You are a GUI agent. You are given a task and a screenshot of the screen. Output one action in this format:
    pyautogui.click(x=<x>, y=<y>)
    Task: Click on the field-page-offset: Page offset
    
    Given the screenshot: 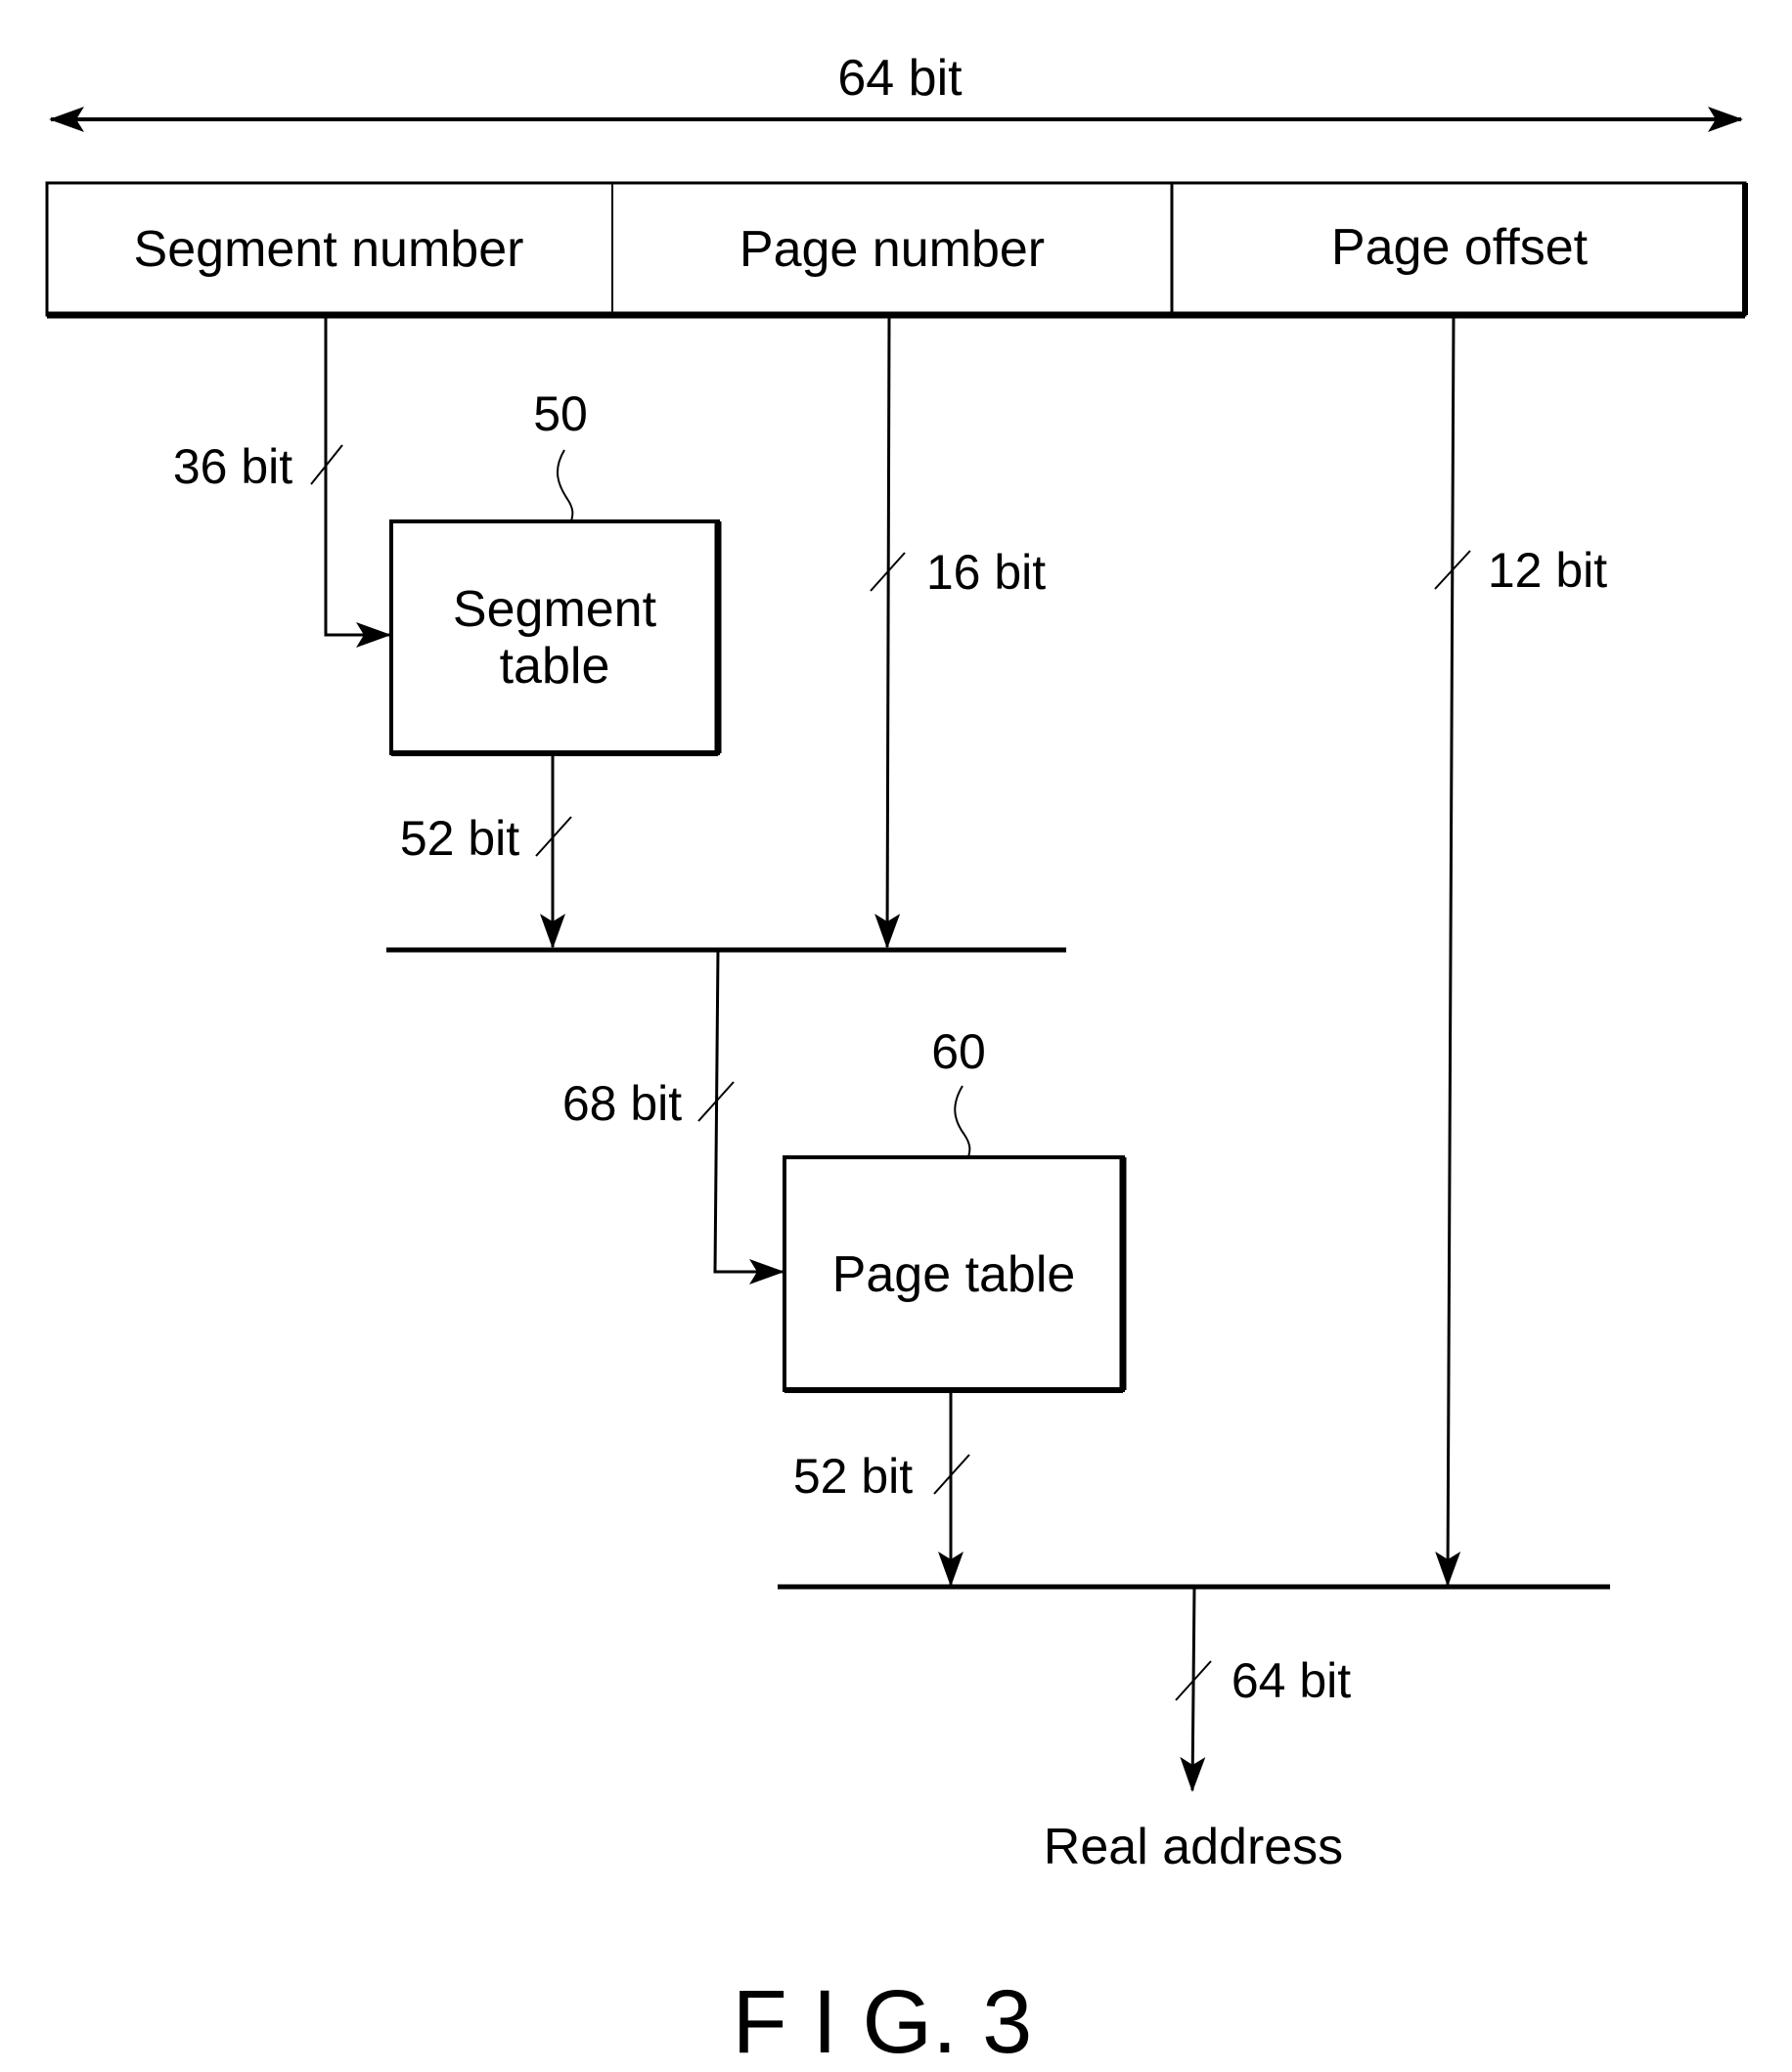 What is the action you would take?
    pyautogui.click(x=1460, y=247)
    